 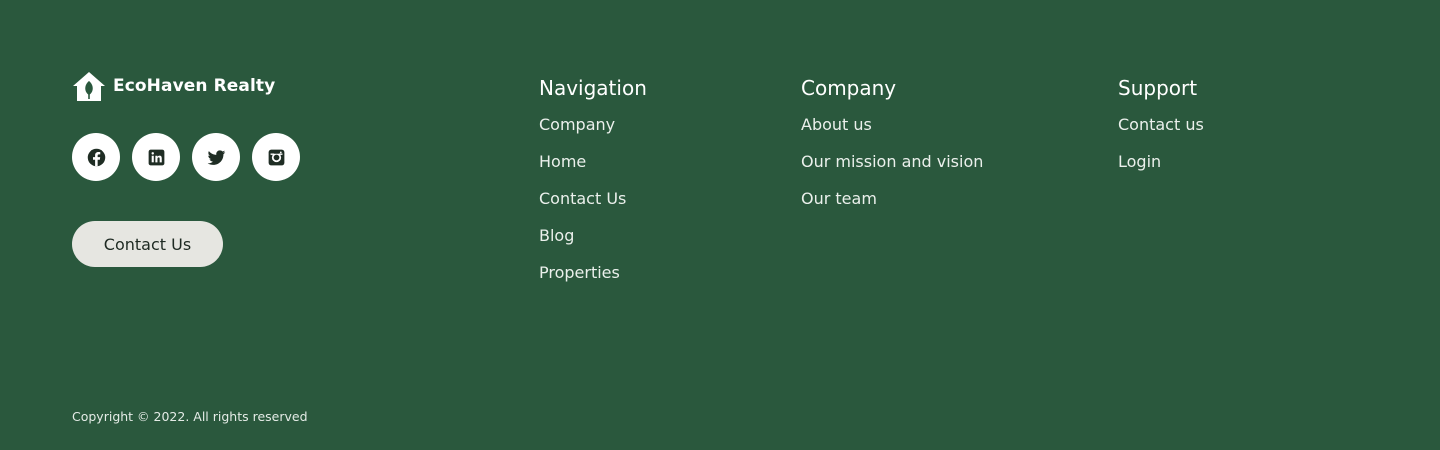 I want to click on linkedin-icon, so click(x=156, y=157).